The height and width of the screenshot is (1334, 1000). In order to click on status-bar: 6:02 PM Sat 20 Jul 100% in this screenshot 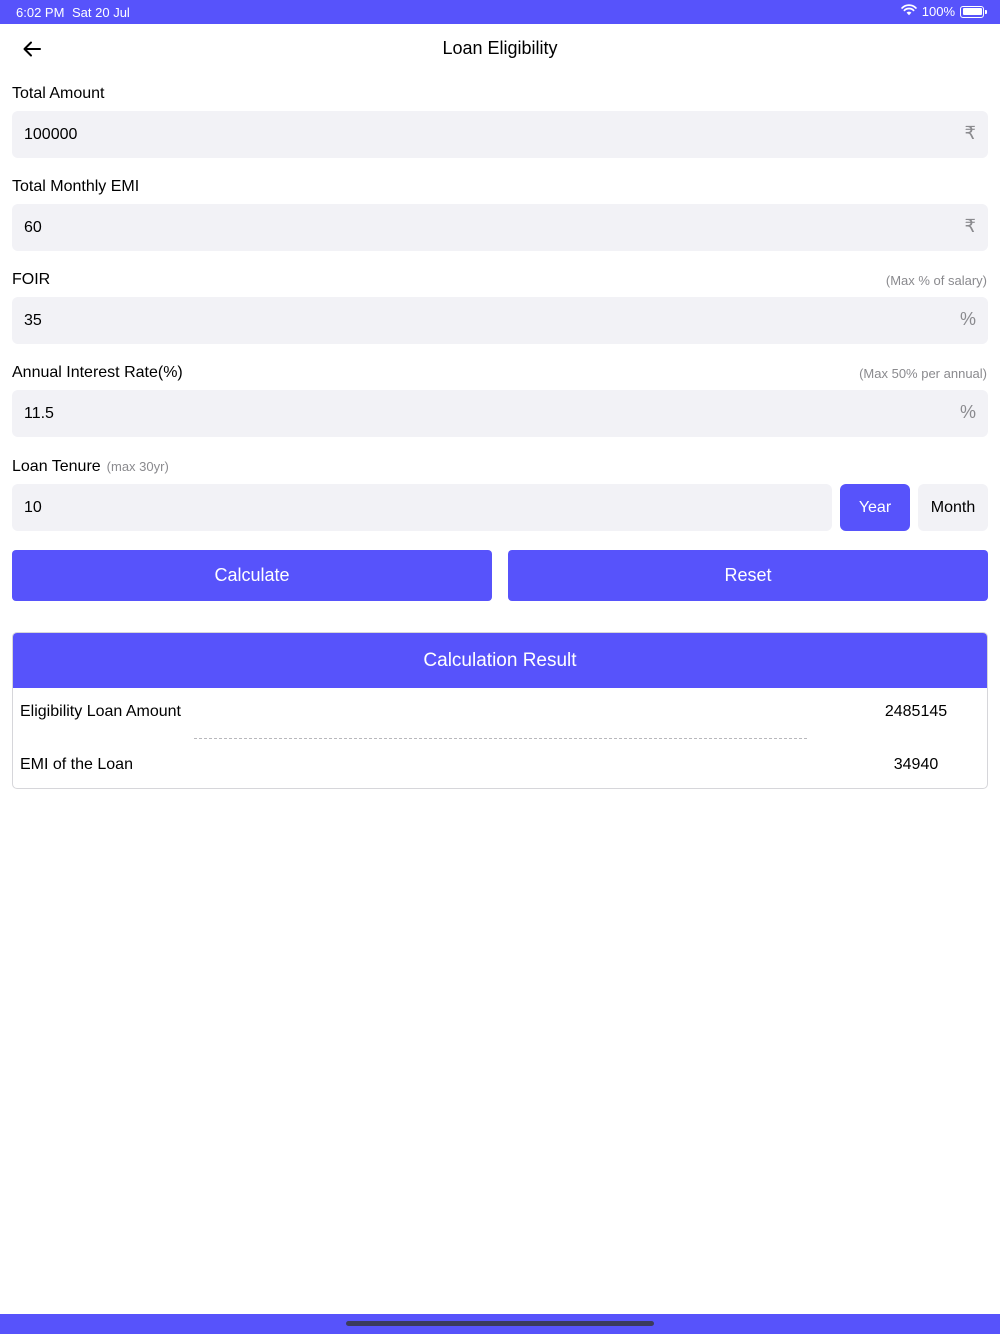, I will do `click(500, 12)`.